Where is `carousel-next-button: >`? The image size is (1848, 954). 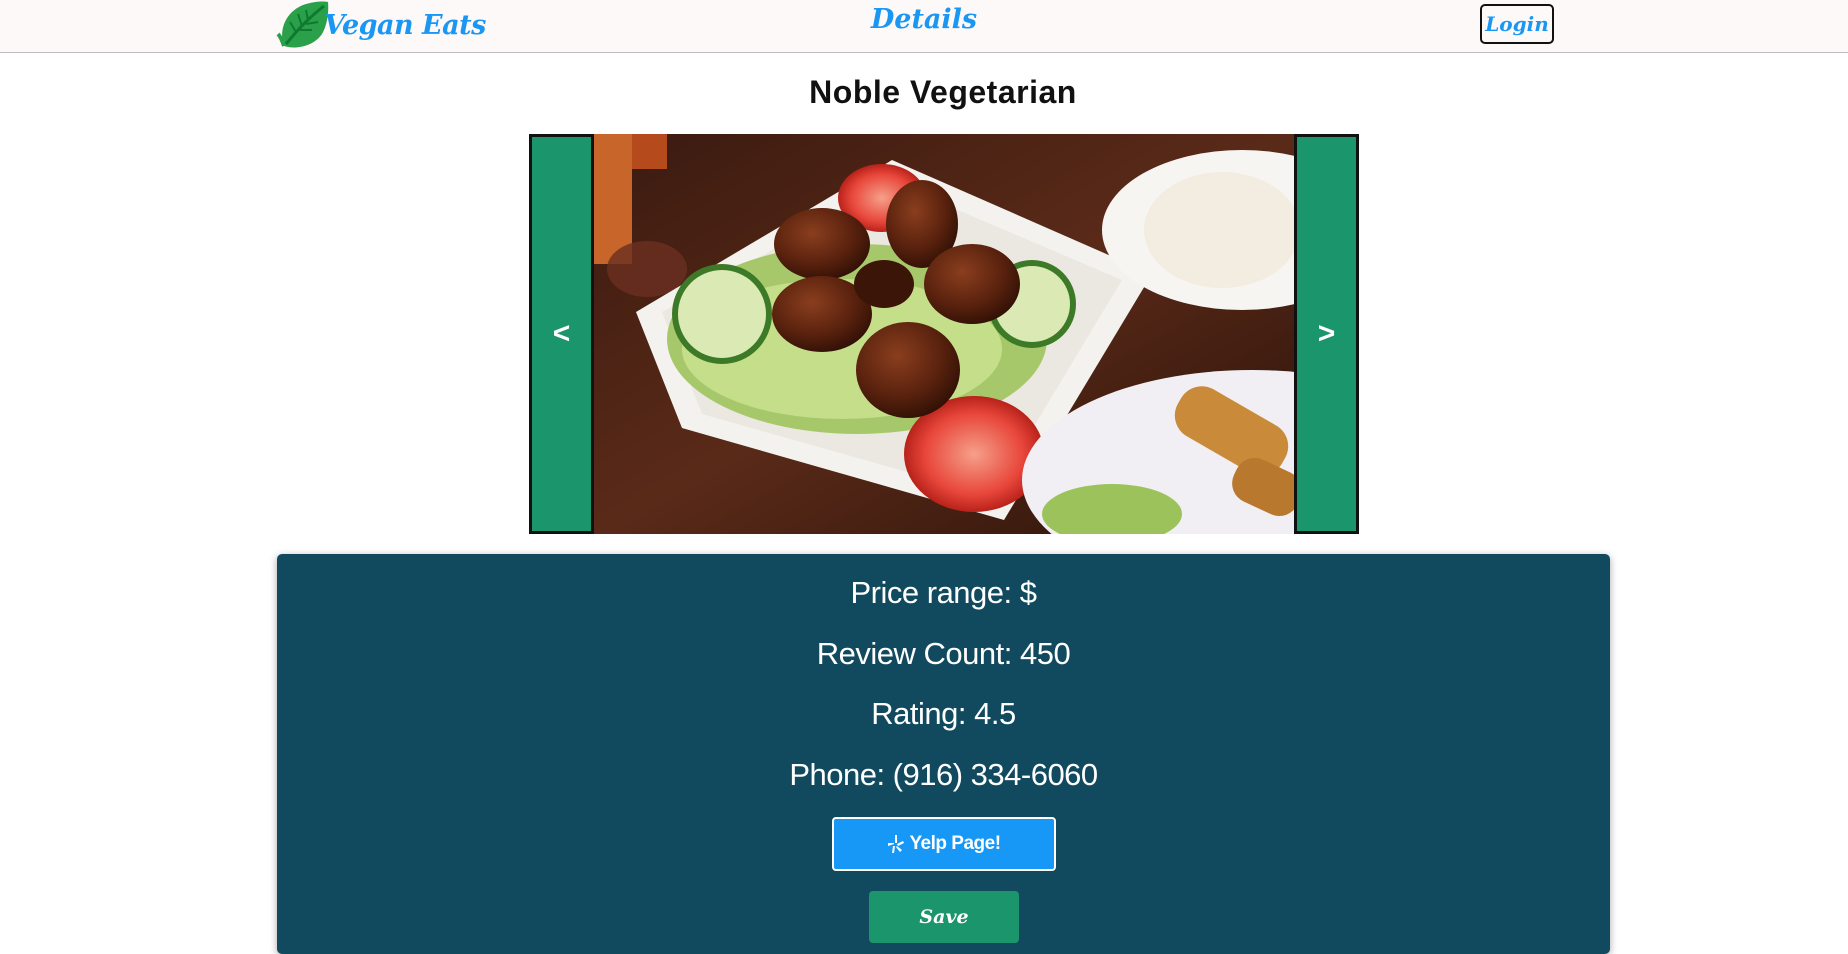
carousel-next-button: > is located at coordinates (1326, 334).